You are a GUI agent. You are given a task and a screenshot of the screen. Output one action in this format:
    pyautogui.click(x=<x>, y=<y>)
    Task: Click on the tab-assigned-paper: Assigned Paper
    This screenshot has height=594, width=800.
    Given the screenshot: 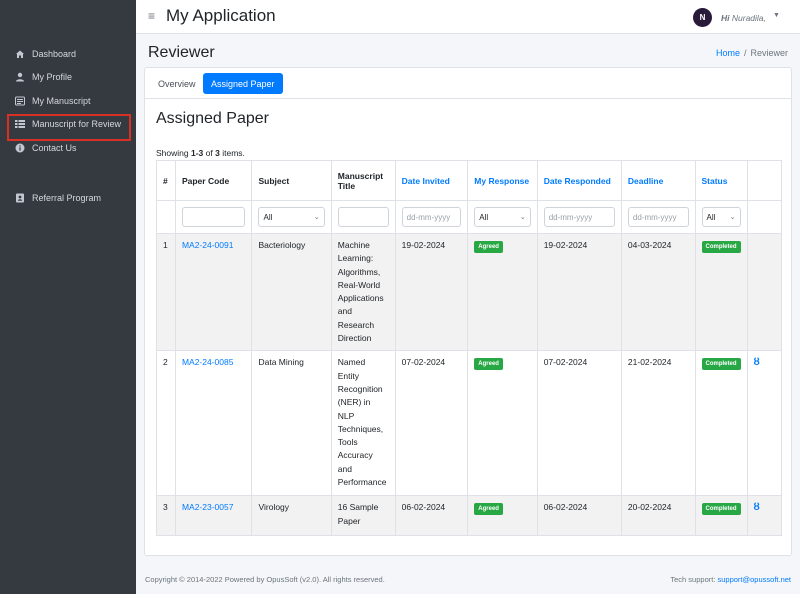 What is the action you would take?
    pyautogui.click(x=243, y=83)
    